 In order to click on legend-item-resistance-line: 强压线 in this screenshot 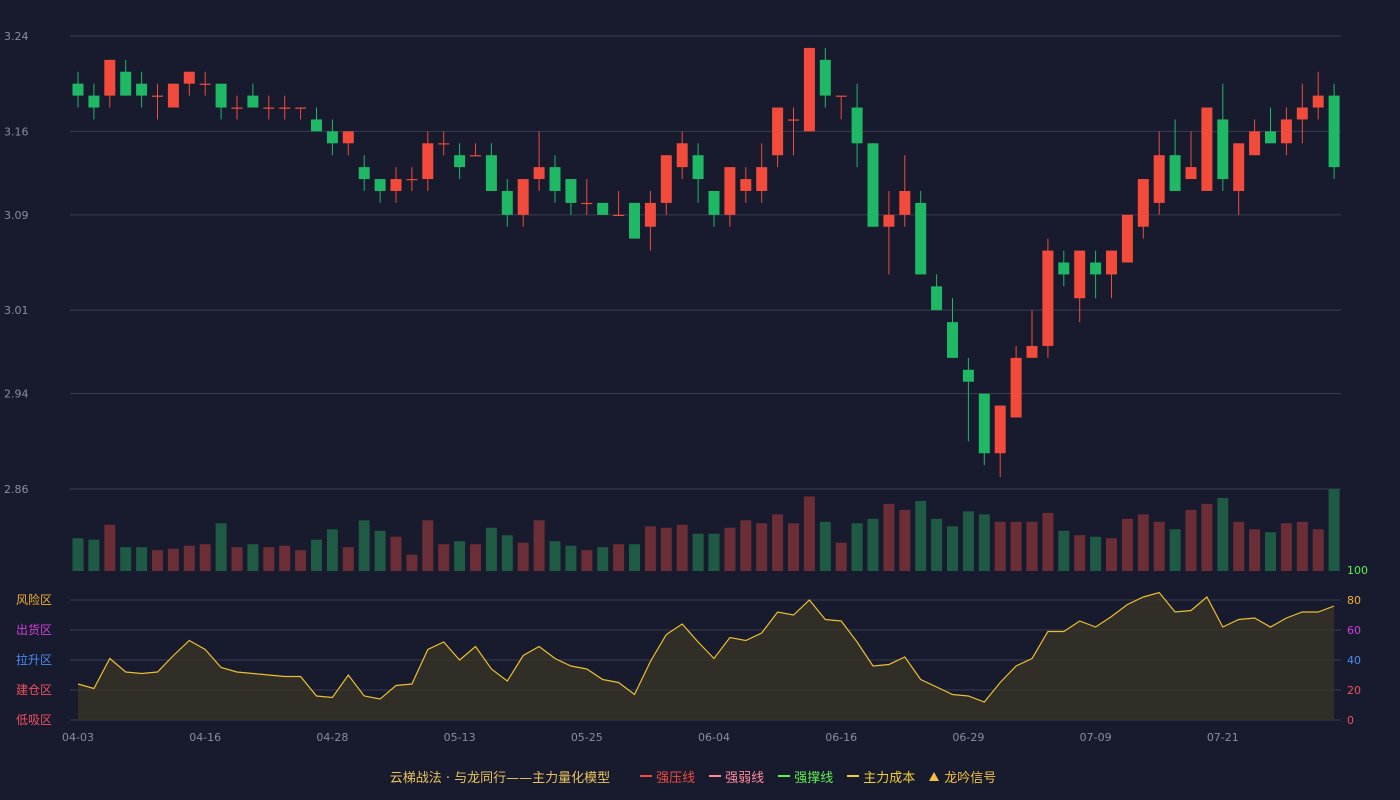, I will do `click(667, 776)`.